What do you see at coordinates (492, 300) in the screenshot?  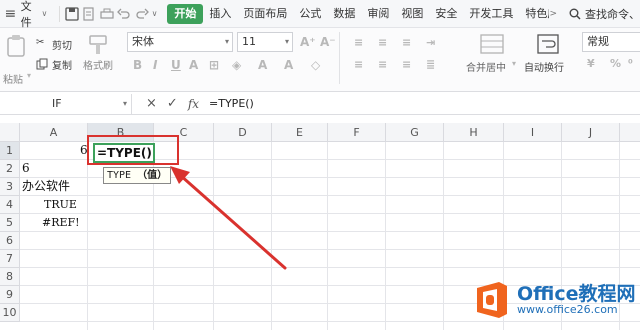 I see `office-logo-icon` at bounding box center [492, 300].